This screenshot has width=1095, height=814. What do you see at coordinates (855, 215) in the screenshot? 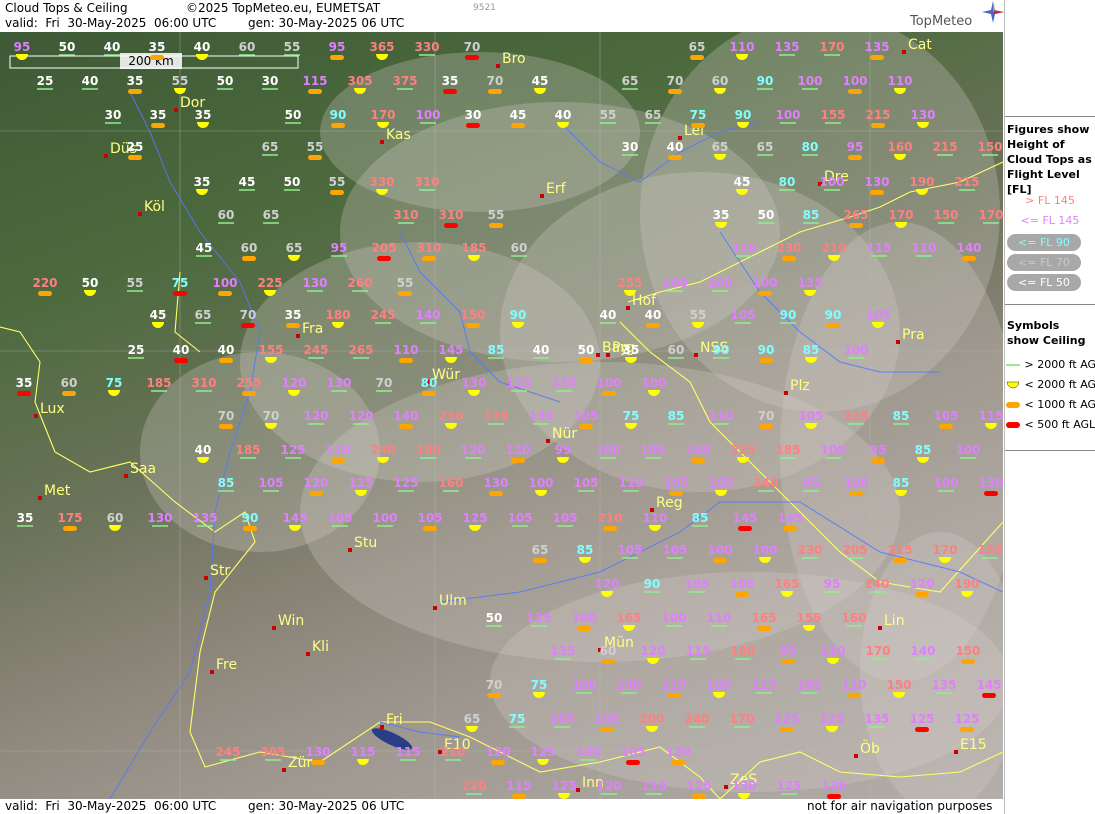
I see `cloud-top-value: 265` at bounding box center [855, 215].